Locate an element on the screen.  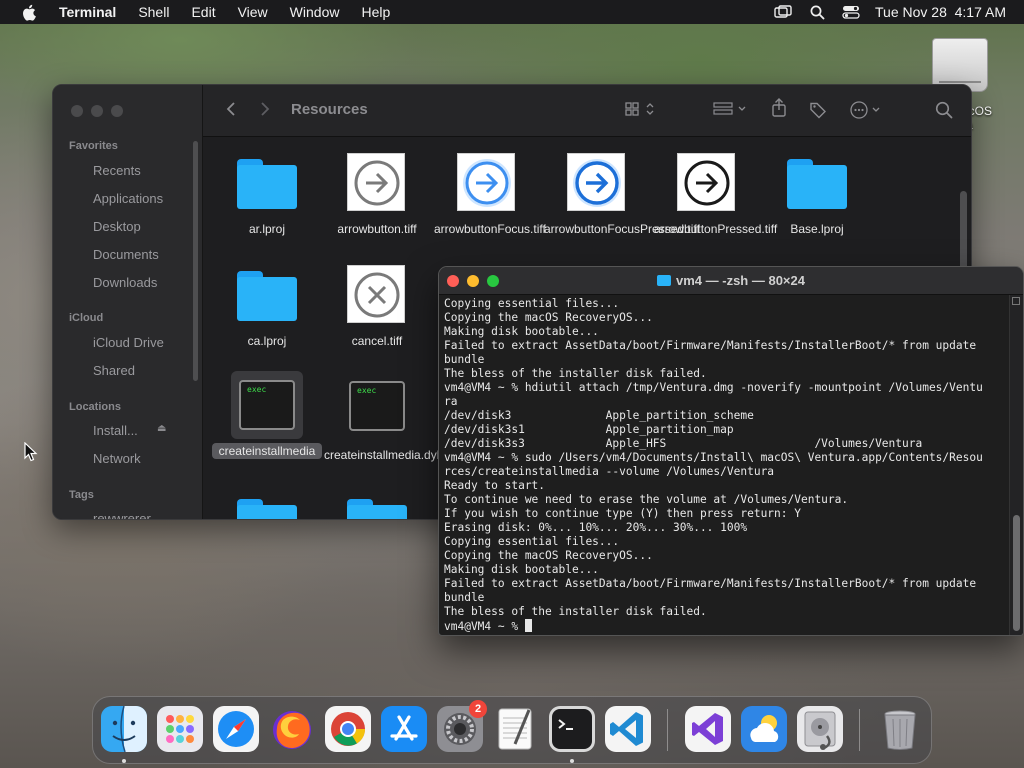
finder-minimize-button is located at coordinates (97, 111).